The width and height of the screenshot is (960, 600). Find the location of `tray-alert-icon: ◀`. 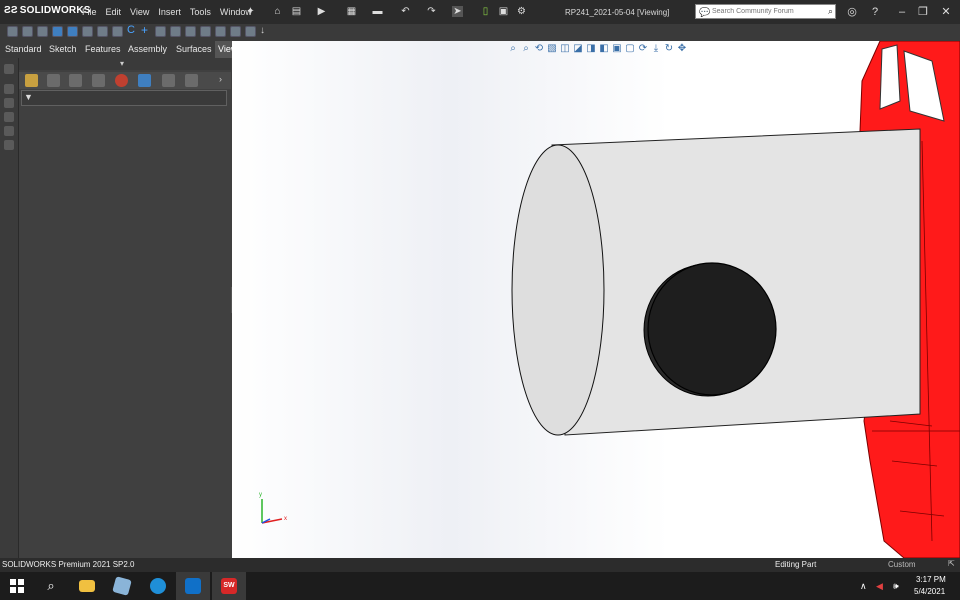

tray-alert-icon: ◀ is located at coordinates (879, 586).